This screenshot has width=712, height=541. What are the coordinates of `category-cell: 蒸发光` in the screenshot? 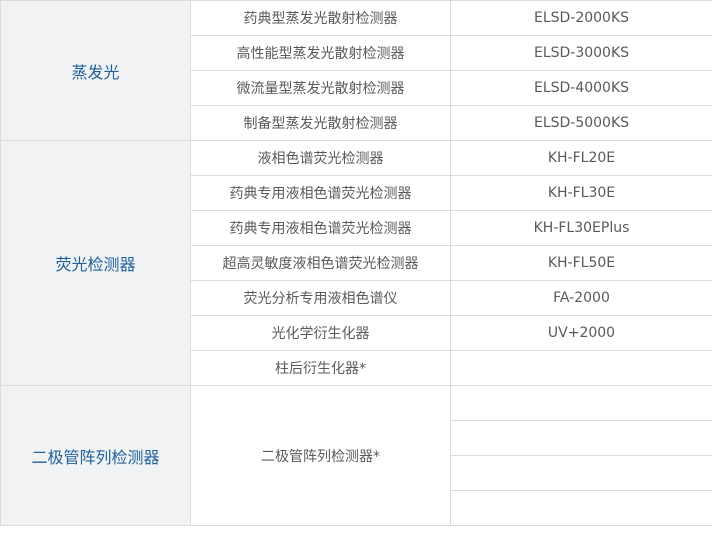 It's located at (95, 70).